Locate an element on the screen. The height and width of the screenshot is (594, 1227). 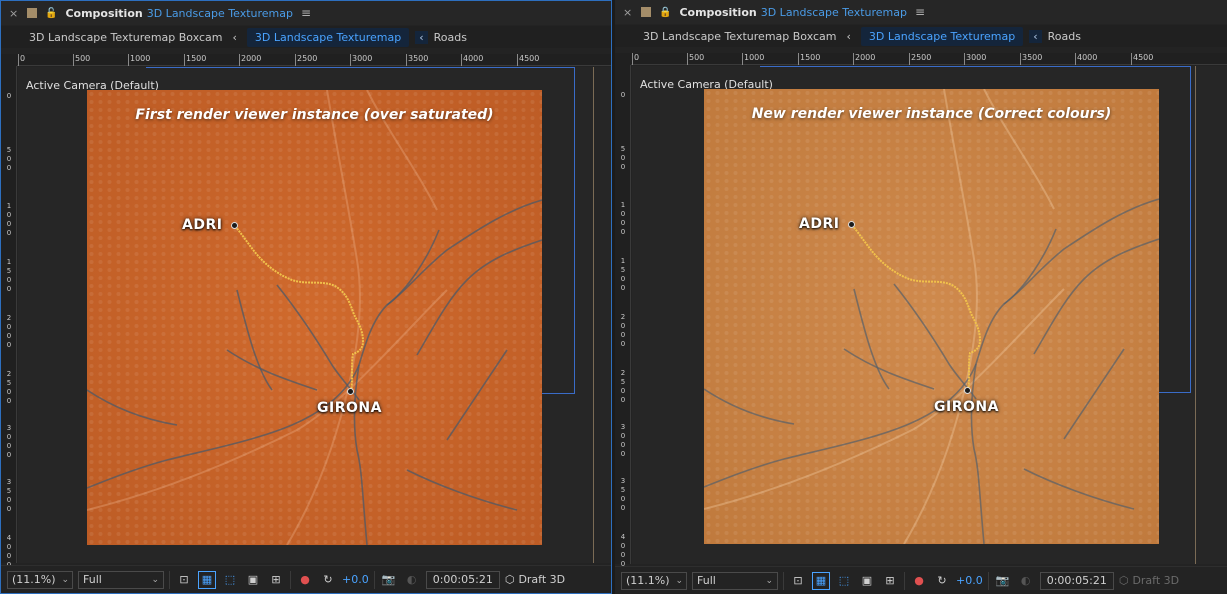
cube-icon: ⬡ is located at coordinates (509, 579).